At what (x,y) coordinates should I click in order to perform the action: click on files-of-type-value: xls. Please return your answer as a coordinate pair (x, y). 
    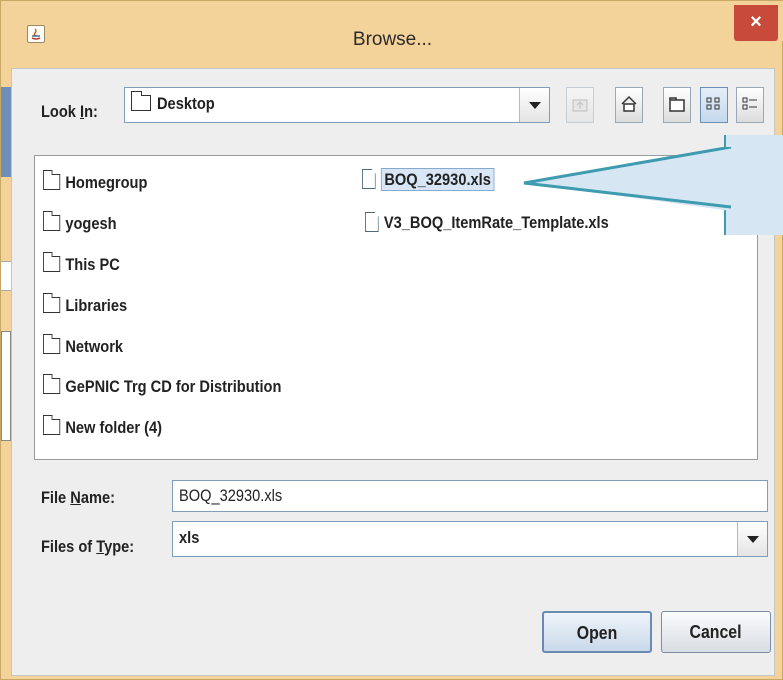
    Looking at the image, I should click on (189, 537).